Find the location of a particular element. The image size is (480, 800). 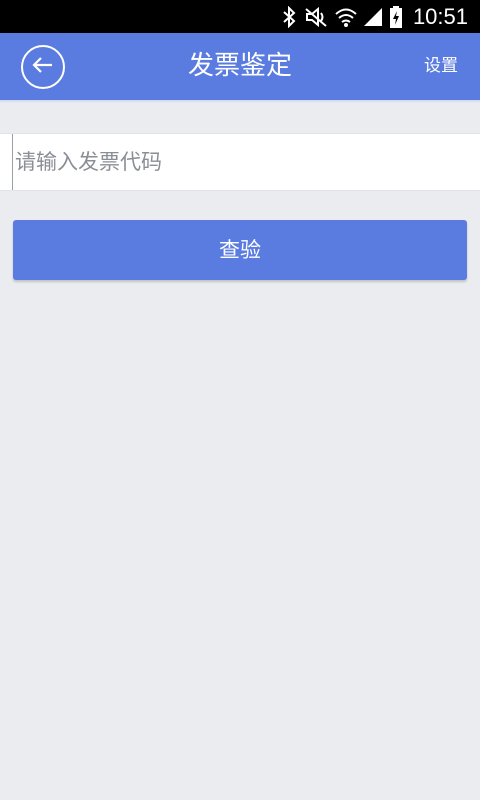

settings-button: 设置 is located at coordinates (441, 66).